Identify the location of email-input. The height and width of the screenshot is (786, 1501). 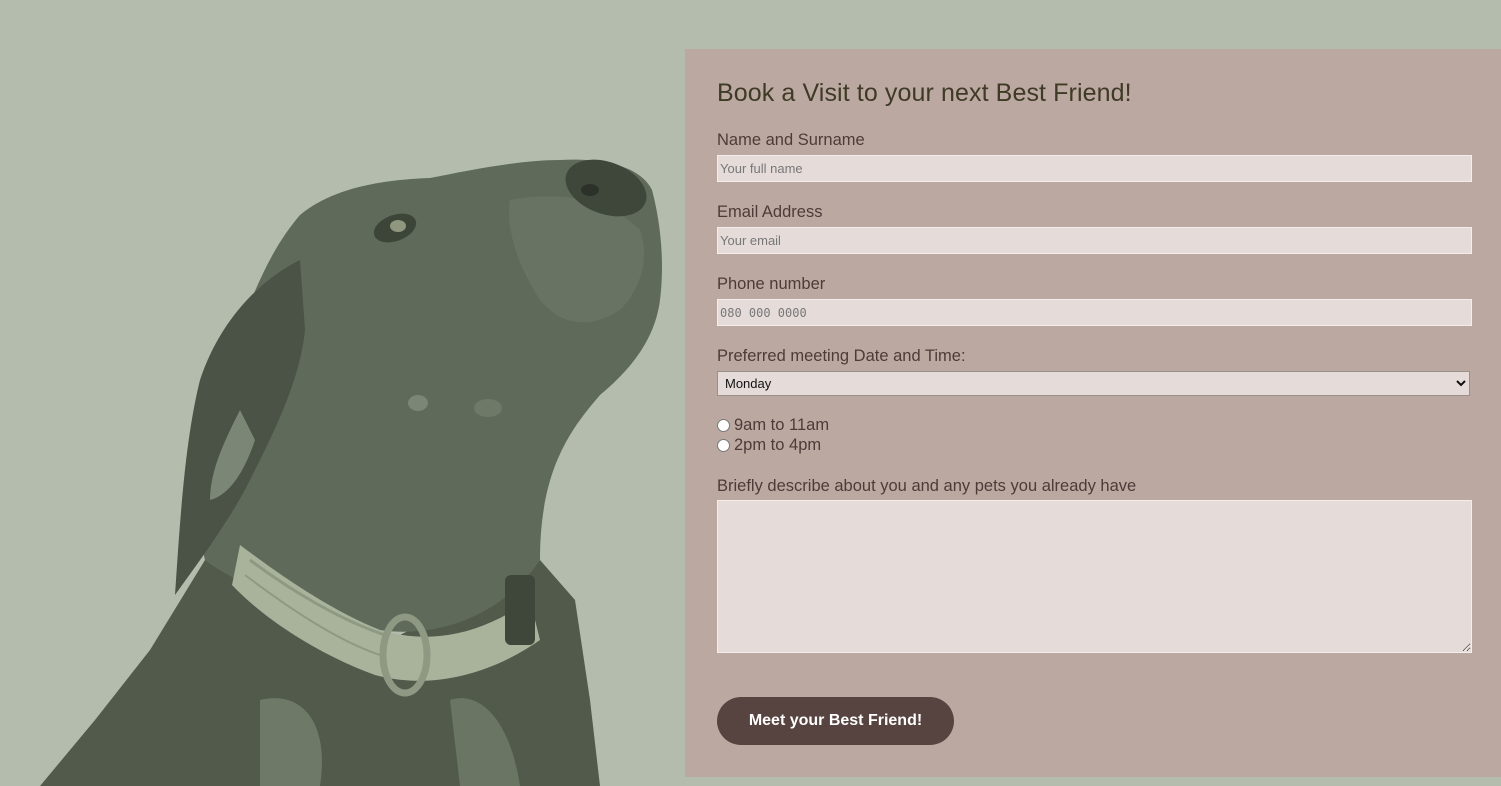
(1094, 240).